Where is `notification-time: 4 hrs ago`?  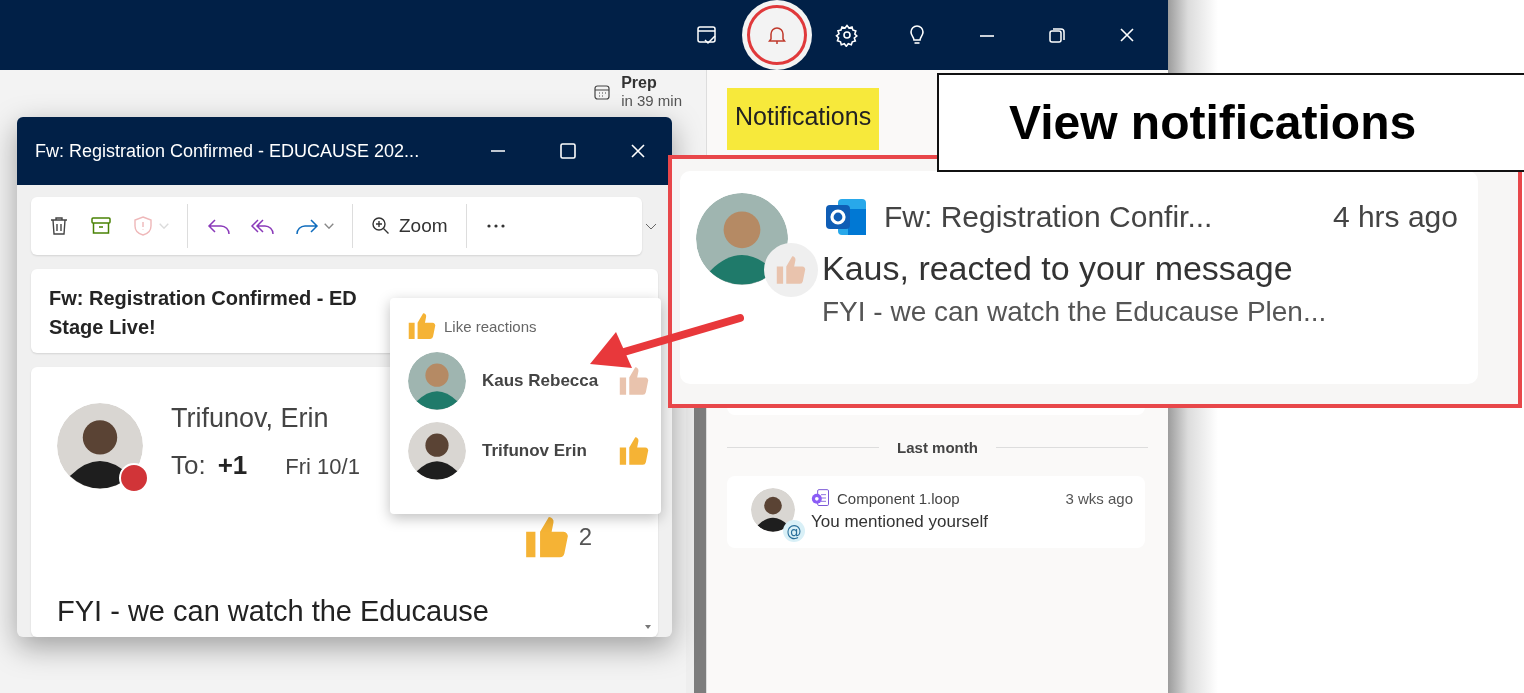 notification-time: 4 hrs ago is located at coordinates (1395, 217).